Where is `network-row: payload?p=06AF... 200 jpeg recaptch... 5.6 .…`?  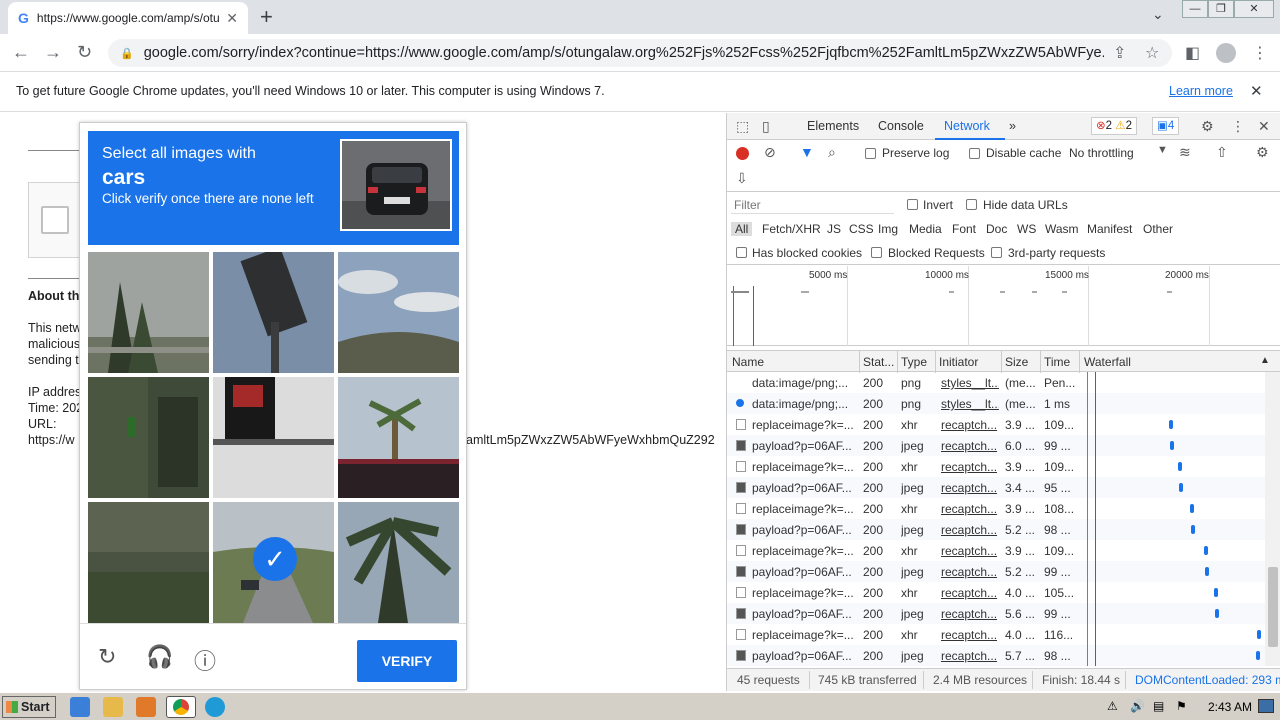 network-row: payload?p=06AF... 200 jpeg recaptch... 5.6 .… is located at coordinates (996, 613).